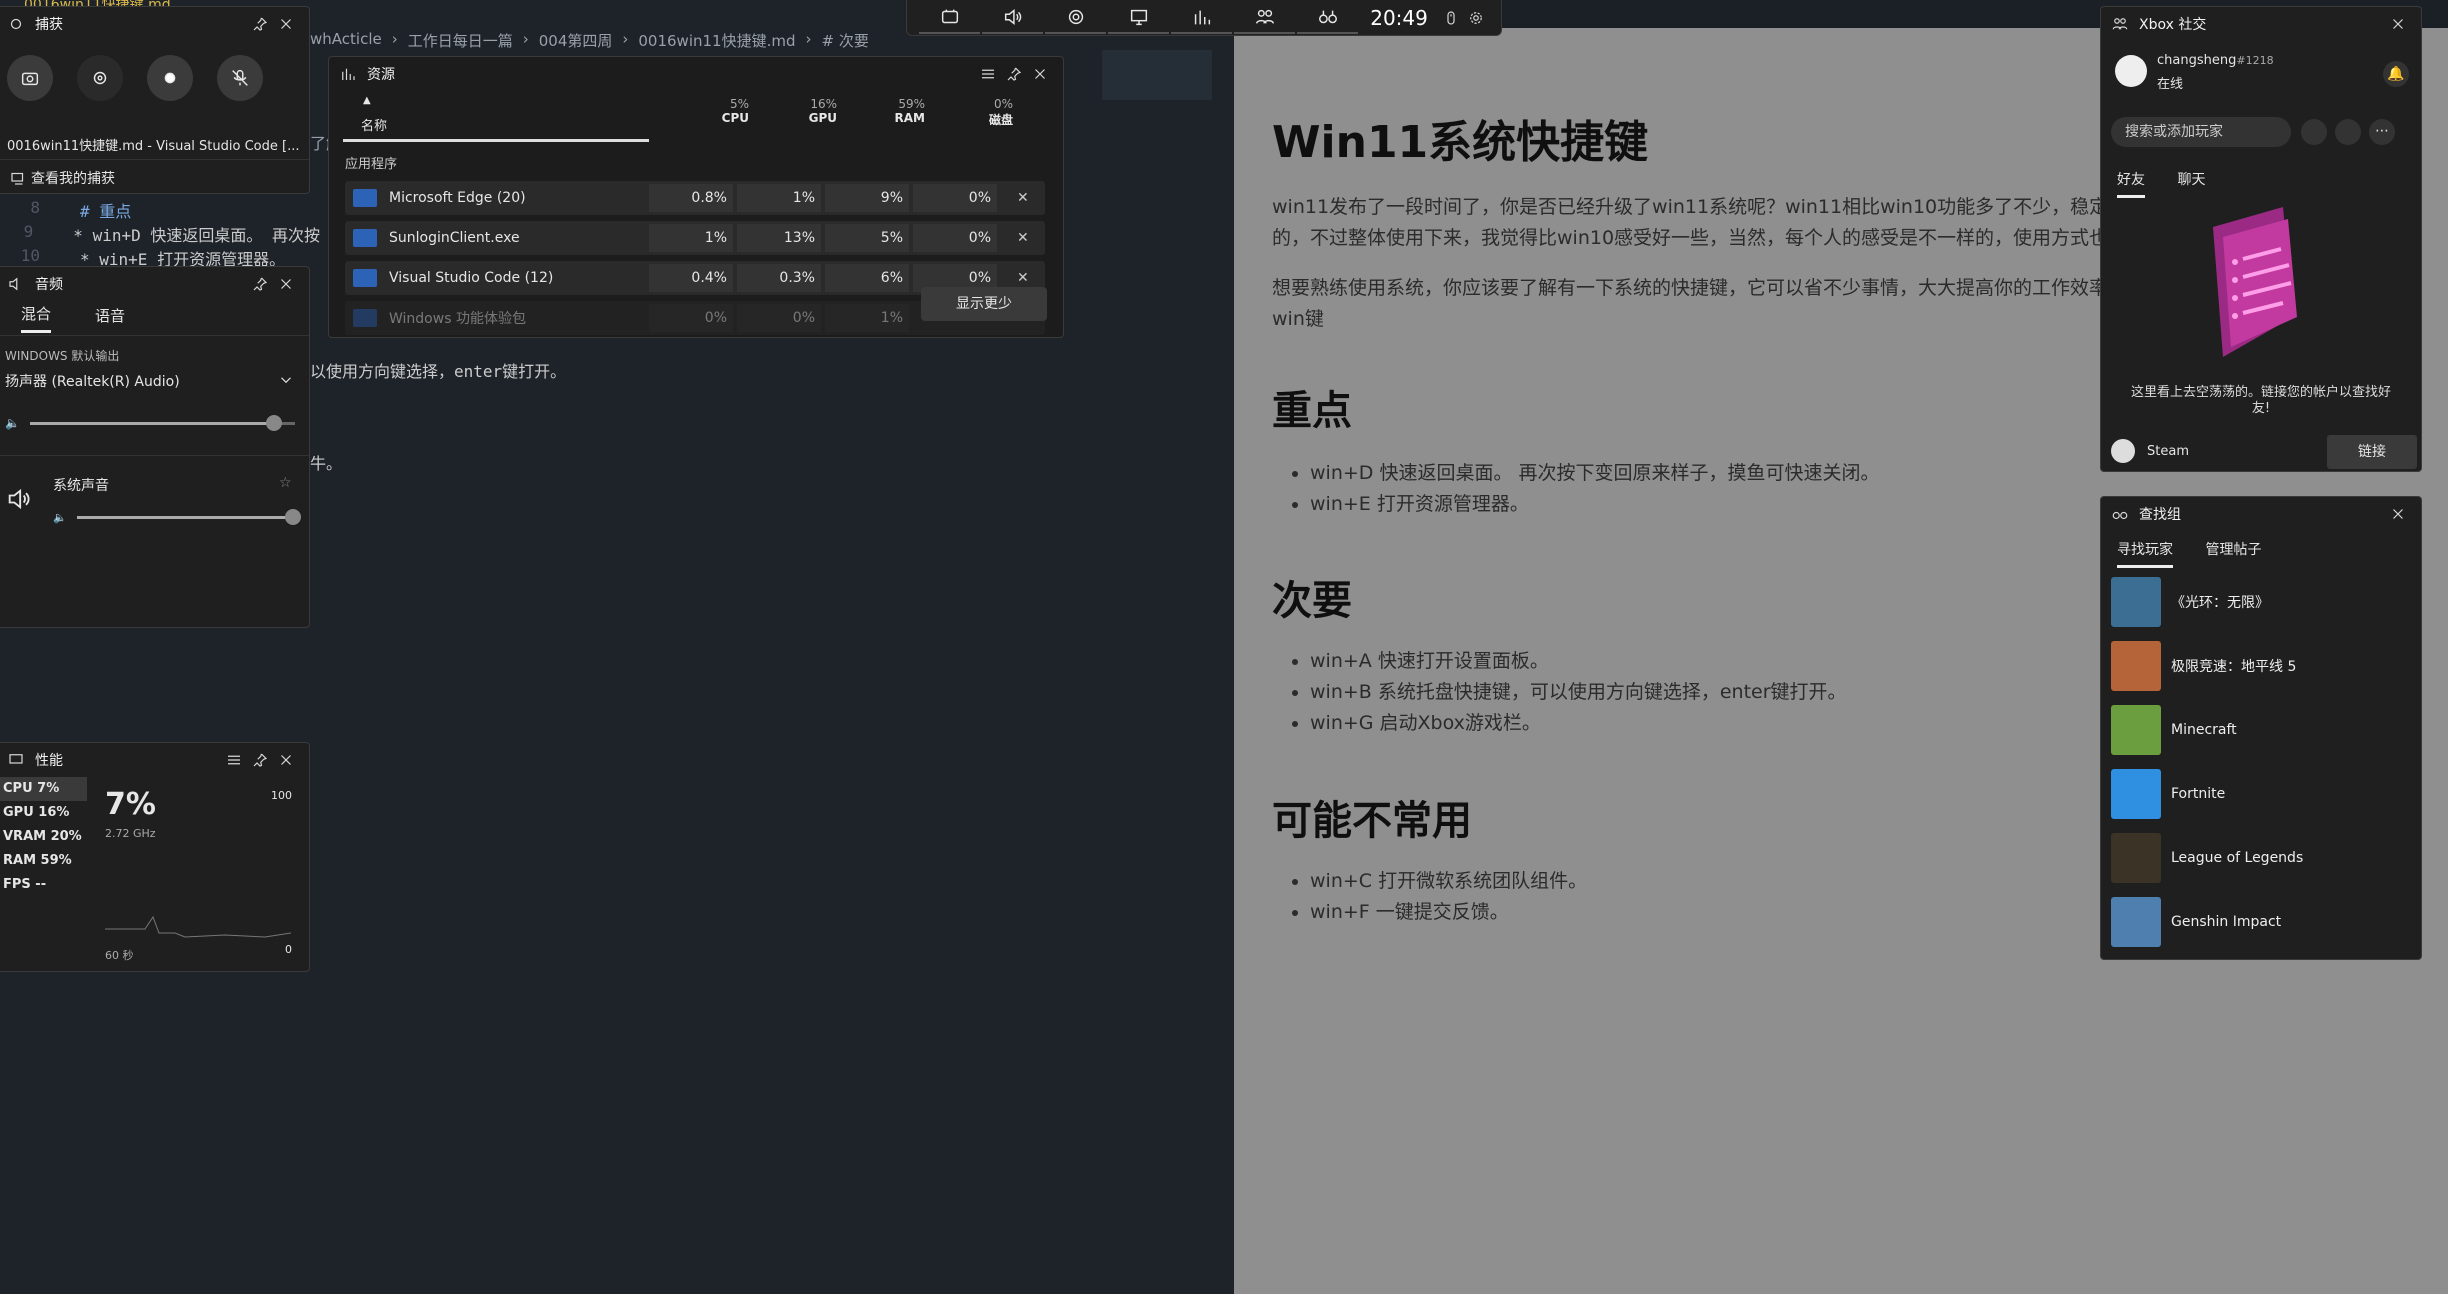 The height and width of the screenshot is (1294, 2448). What do you see at coordinates (92, 382) in the screenshot?
I see `output-device-label: 扬声器 (Realtek(R) Audio)` at bounding box center [92, 382].